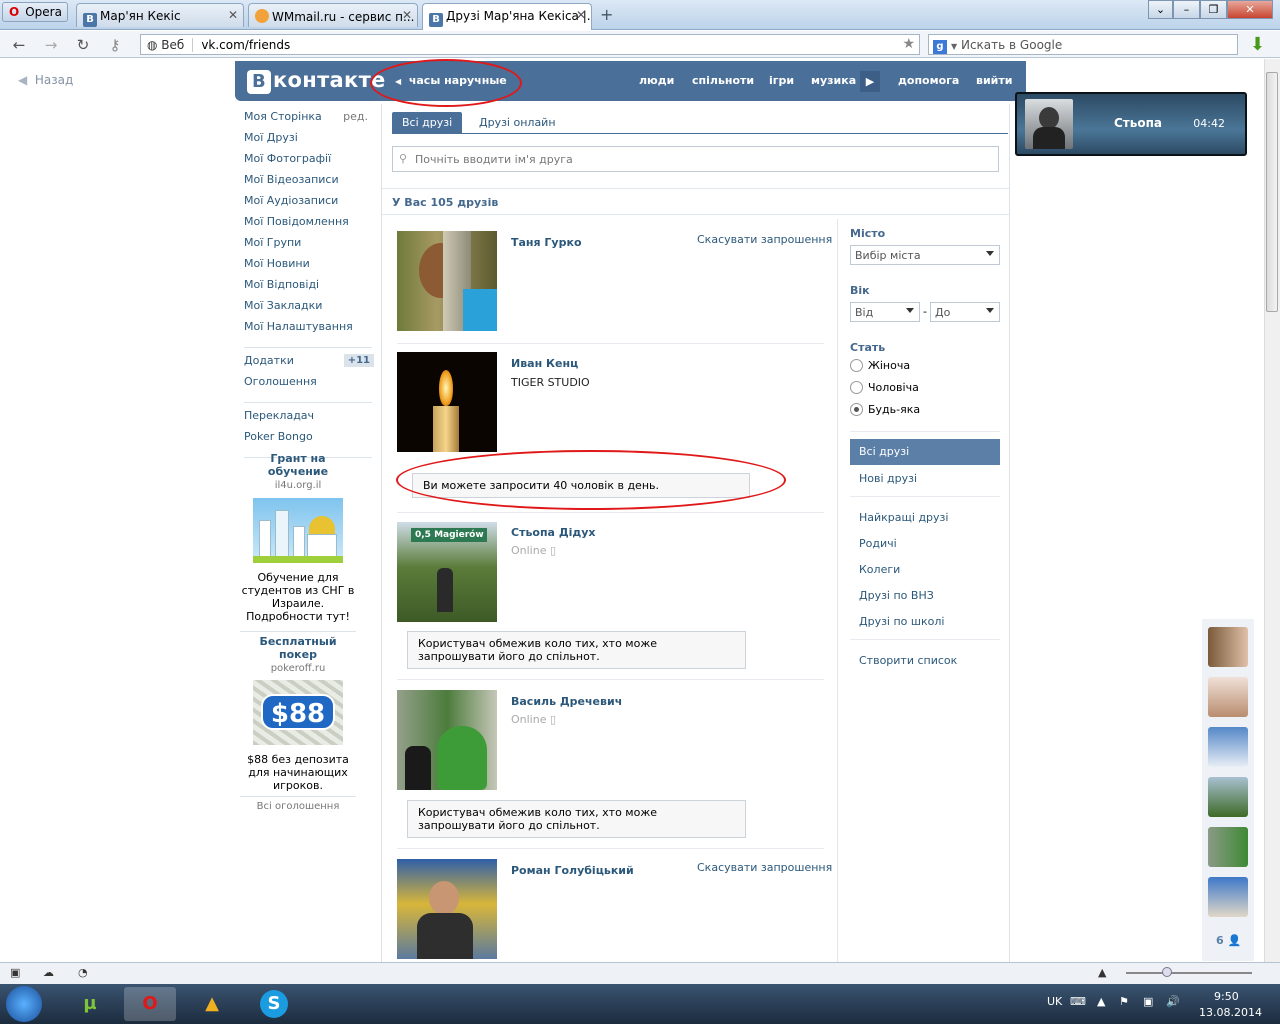 Image resolution: width=1280 pixels, height=1024 pixels. What do you see at coordinates (309, 385) in the screenshot?
I see `menu-ads: Оголошення` at bounding box center [309, 385].